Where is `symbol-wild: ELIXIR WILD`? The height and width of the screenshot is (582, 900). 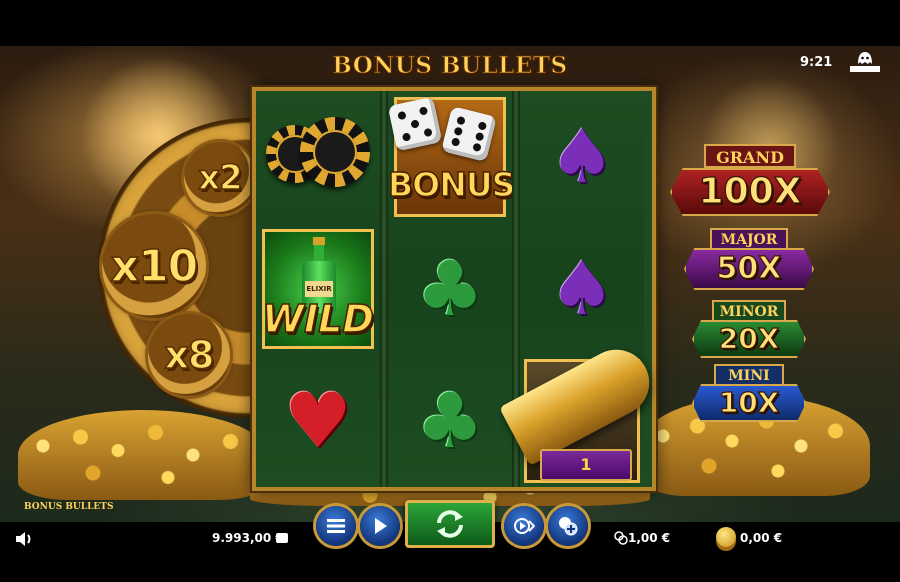
symbol-wild: ELIXIR WILD is located at coordinates (318, 289).